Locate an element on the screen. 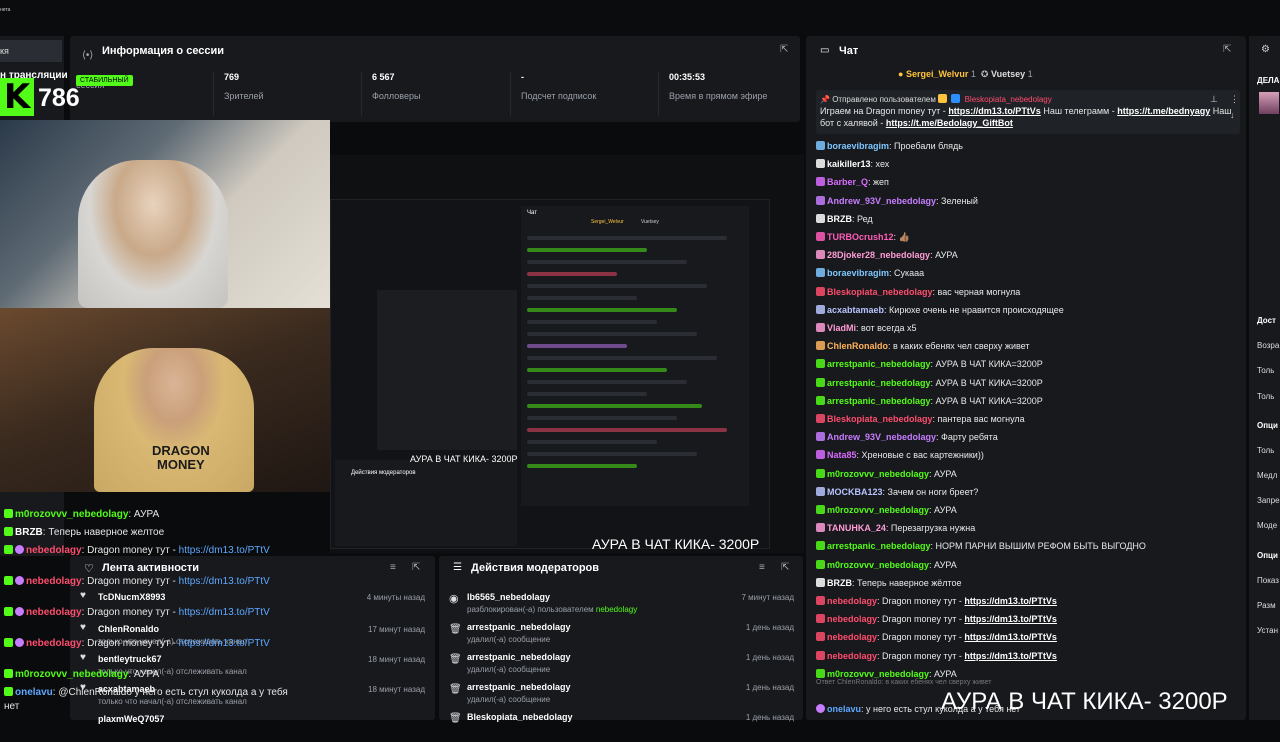 This screenshot has height=742, width=1280. streamer-image is located at coordinates (153, 234).